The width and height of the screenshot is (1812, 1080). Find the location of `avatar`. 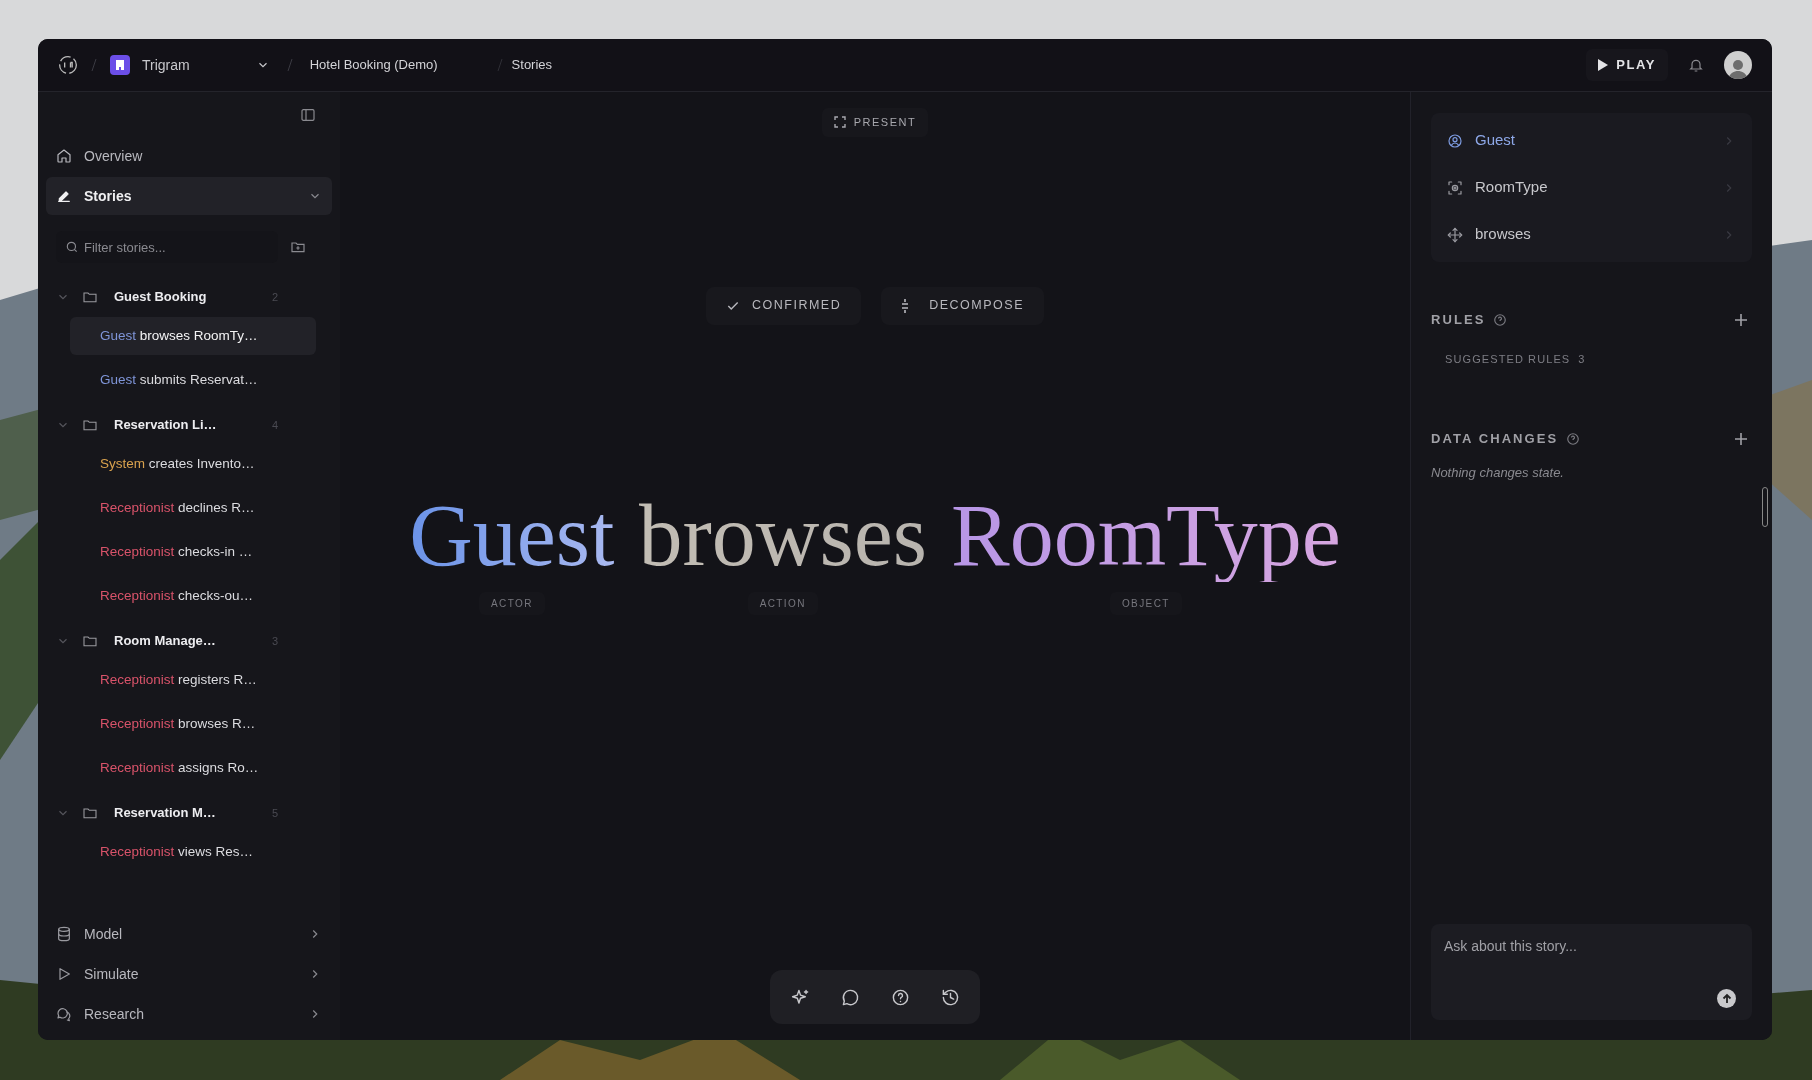

avatar is located at coordinates (1738, 65).